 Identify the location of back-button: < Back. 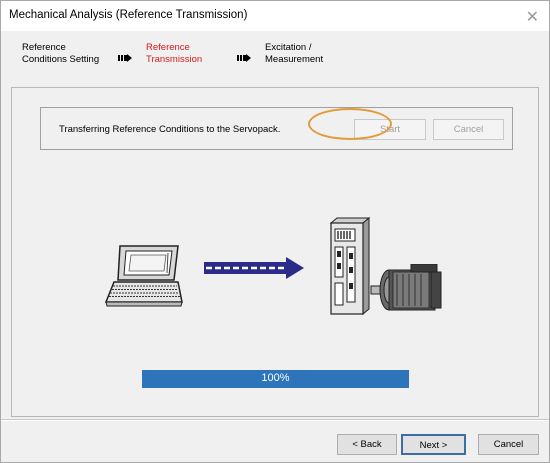
(367, 444).